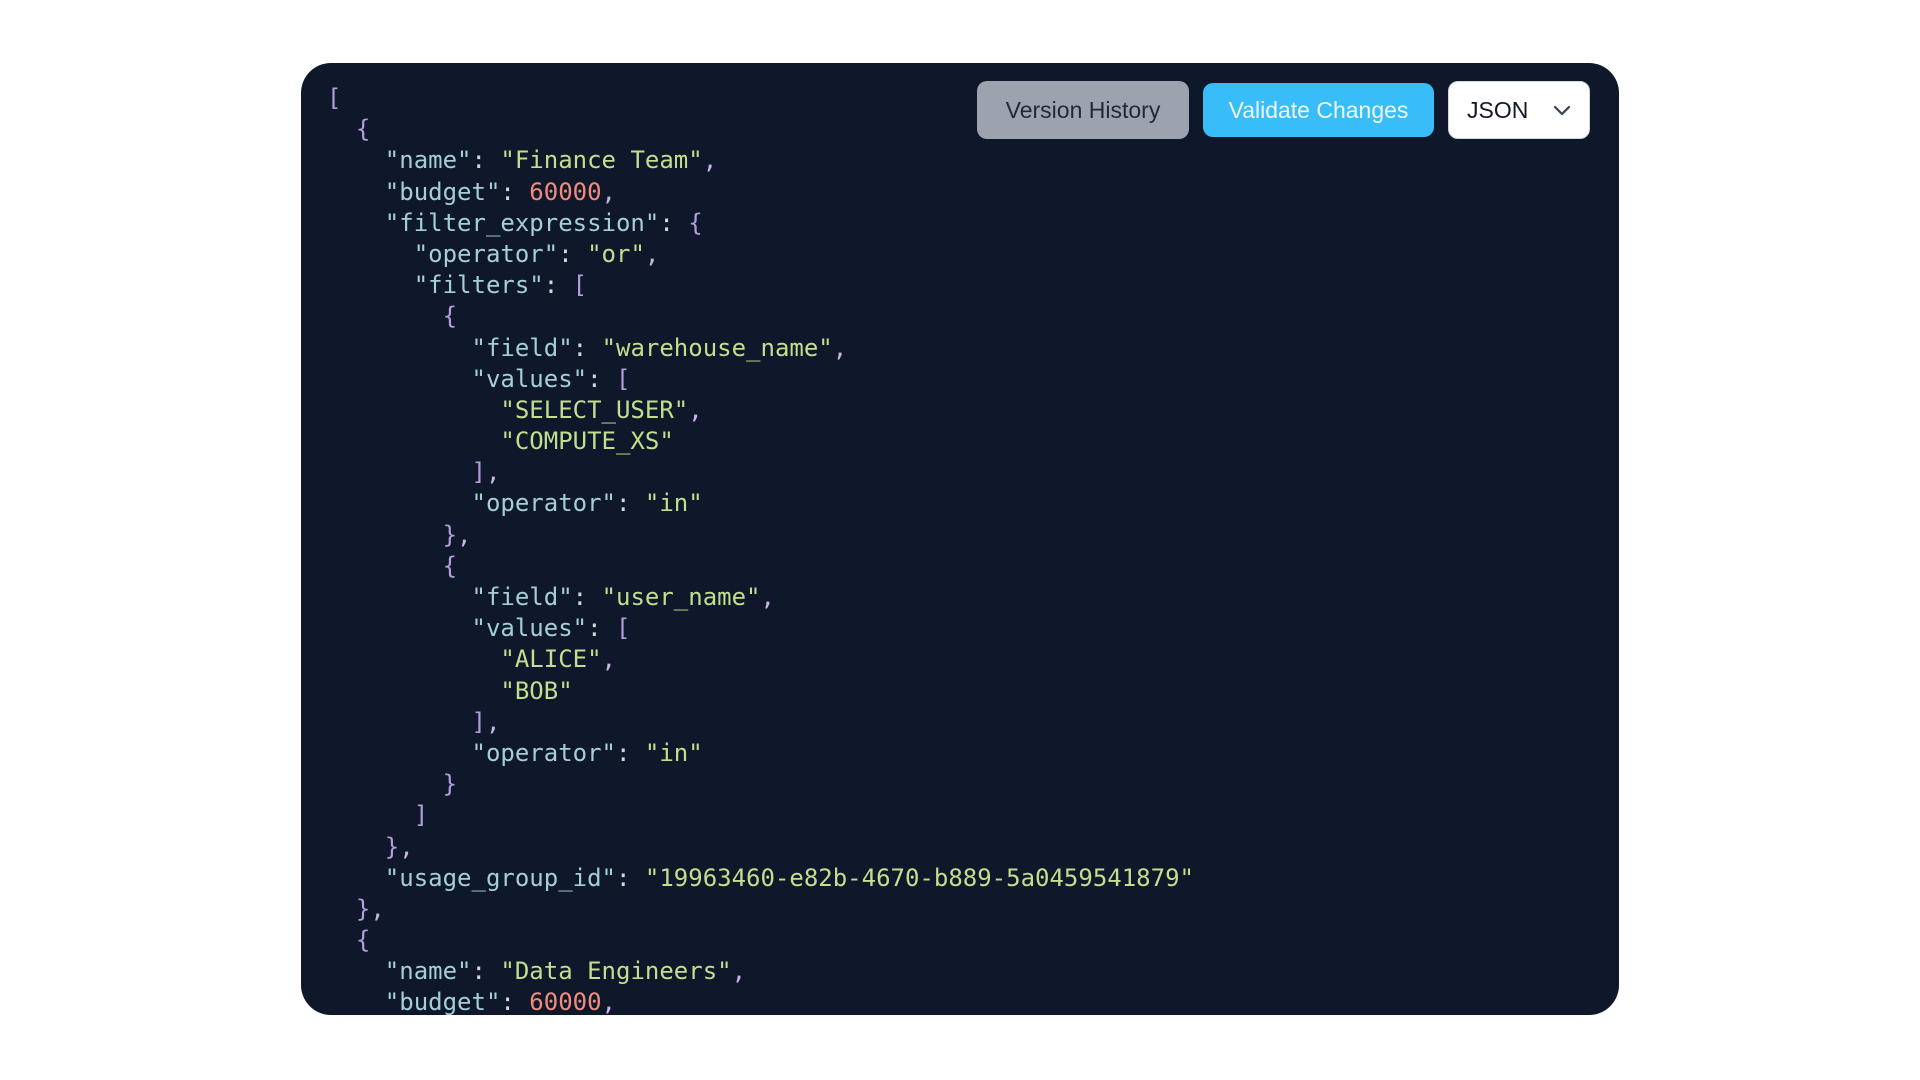 Image resolution: width=1920 pixels, height=1080 pixels. What do you see at coordinates (601, 160) in the screenshot?
I see `json-string: "Finance Team"` at bounding box center [601, 160].